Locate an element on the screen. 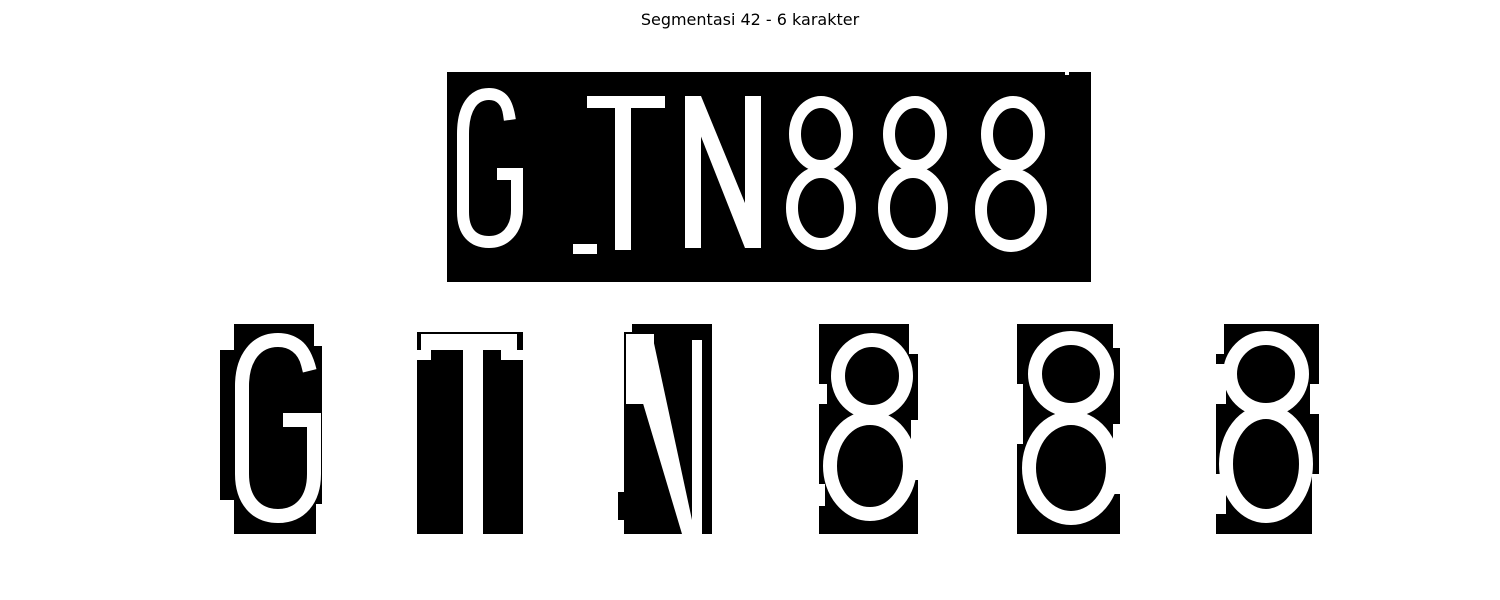 The height and width of the screenshot is (600, 1500). T-icon is located at coordinates (470, 429).